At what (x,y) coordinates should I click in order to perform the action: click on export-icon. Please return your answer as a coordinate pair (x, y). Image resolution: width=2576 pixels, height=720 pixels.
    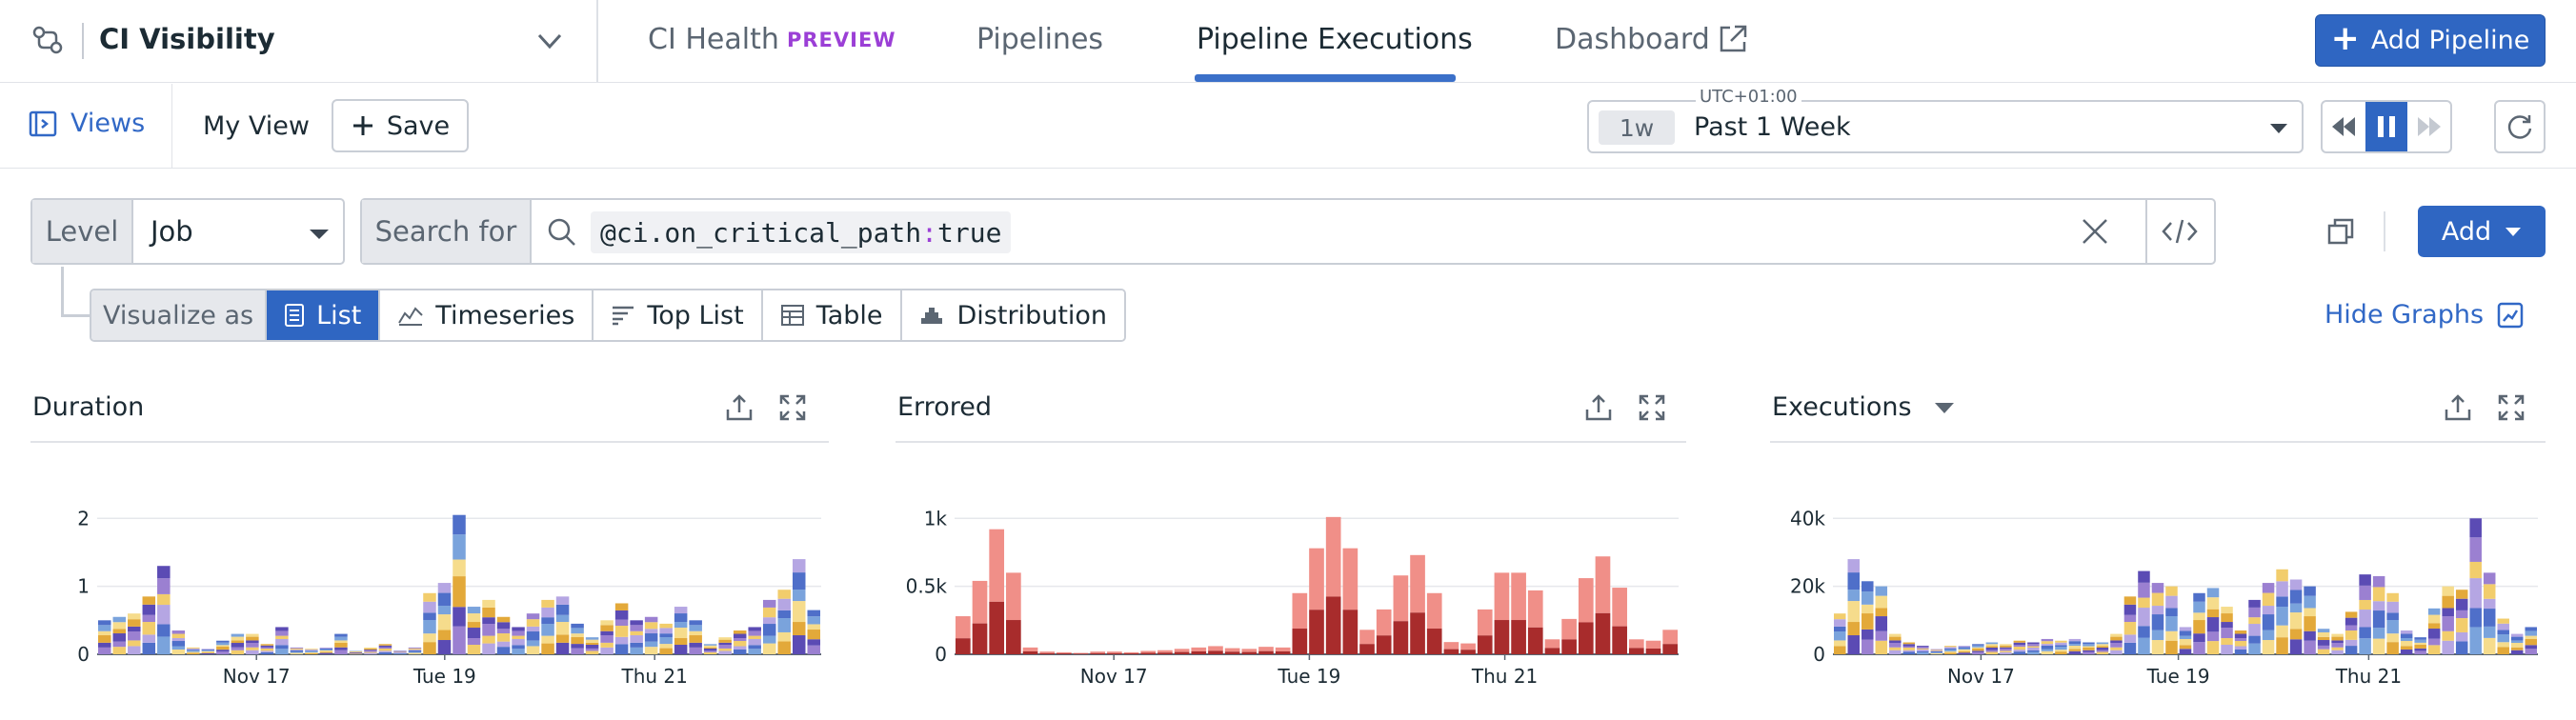
    Looking at the image, I should click on (740, 407).